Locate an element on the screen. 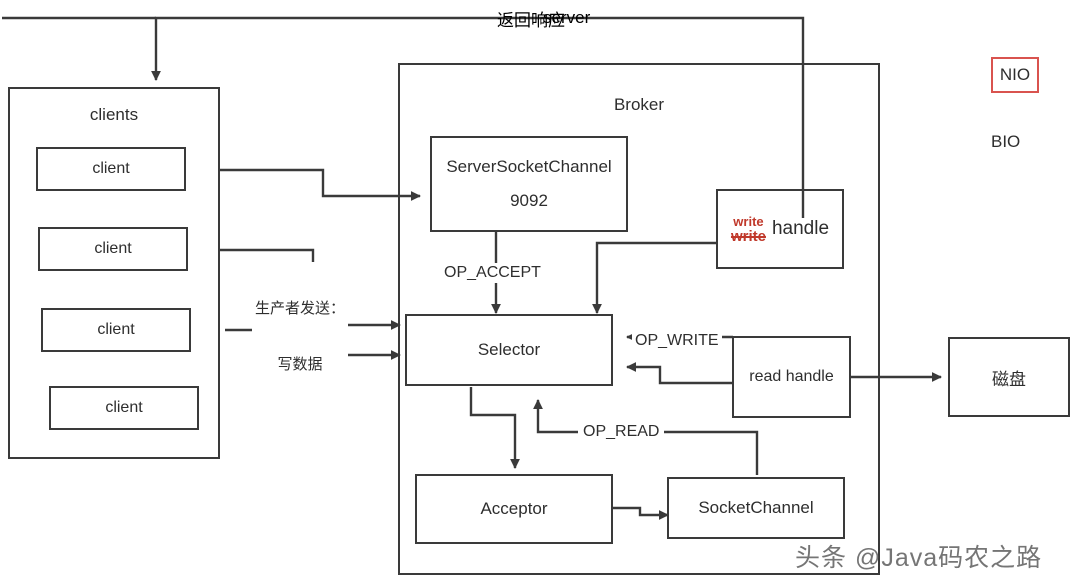 This screenshot has width=1080, height=584. clients-container-title: clients is located at coordinates (114, 114).